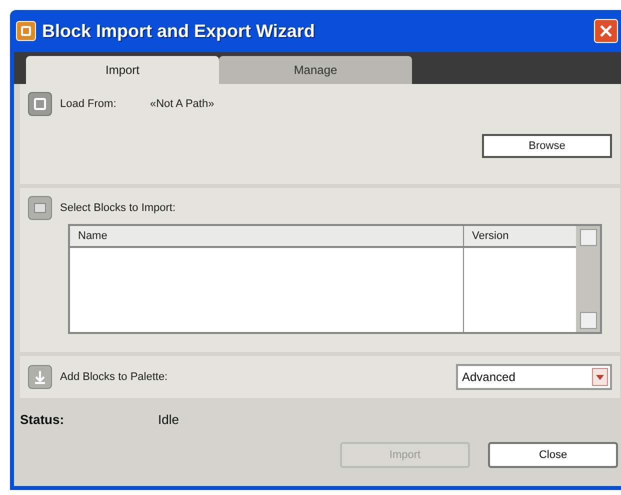 This screenshot has width=621, height=495. What do you see at coordinates (520, 237) in the screenshot?
I see `column-header: Version` at bounding box center [520, 237].